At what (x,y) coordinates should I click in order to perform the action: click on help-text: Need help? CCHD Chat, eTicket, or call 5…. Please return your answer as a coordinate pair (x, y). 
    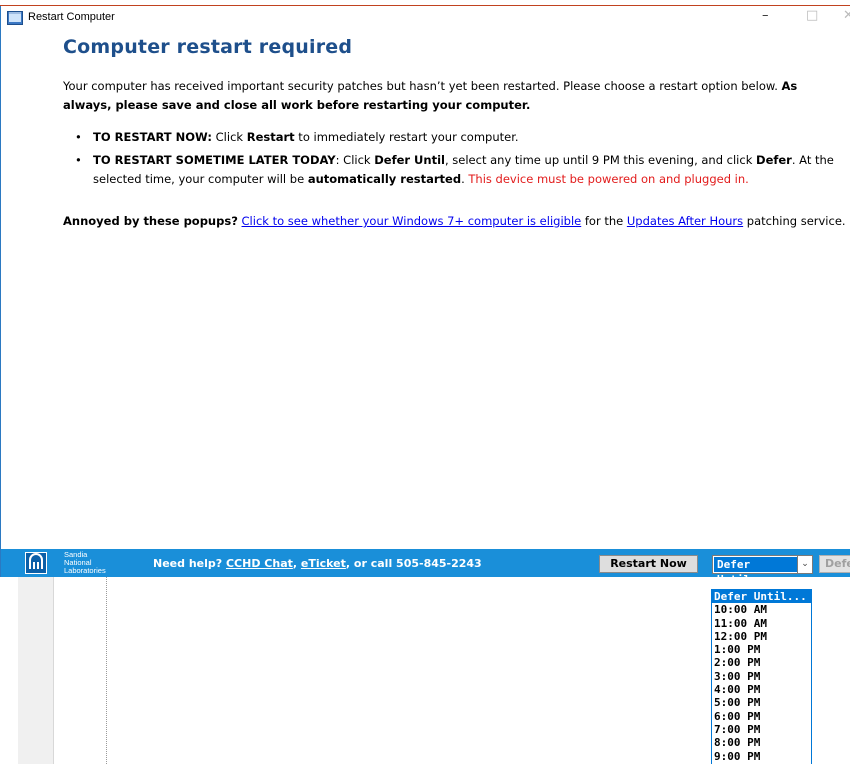
    Looking at the image, I should click on (317, 563).